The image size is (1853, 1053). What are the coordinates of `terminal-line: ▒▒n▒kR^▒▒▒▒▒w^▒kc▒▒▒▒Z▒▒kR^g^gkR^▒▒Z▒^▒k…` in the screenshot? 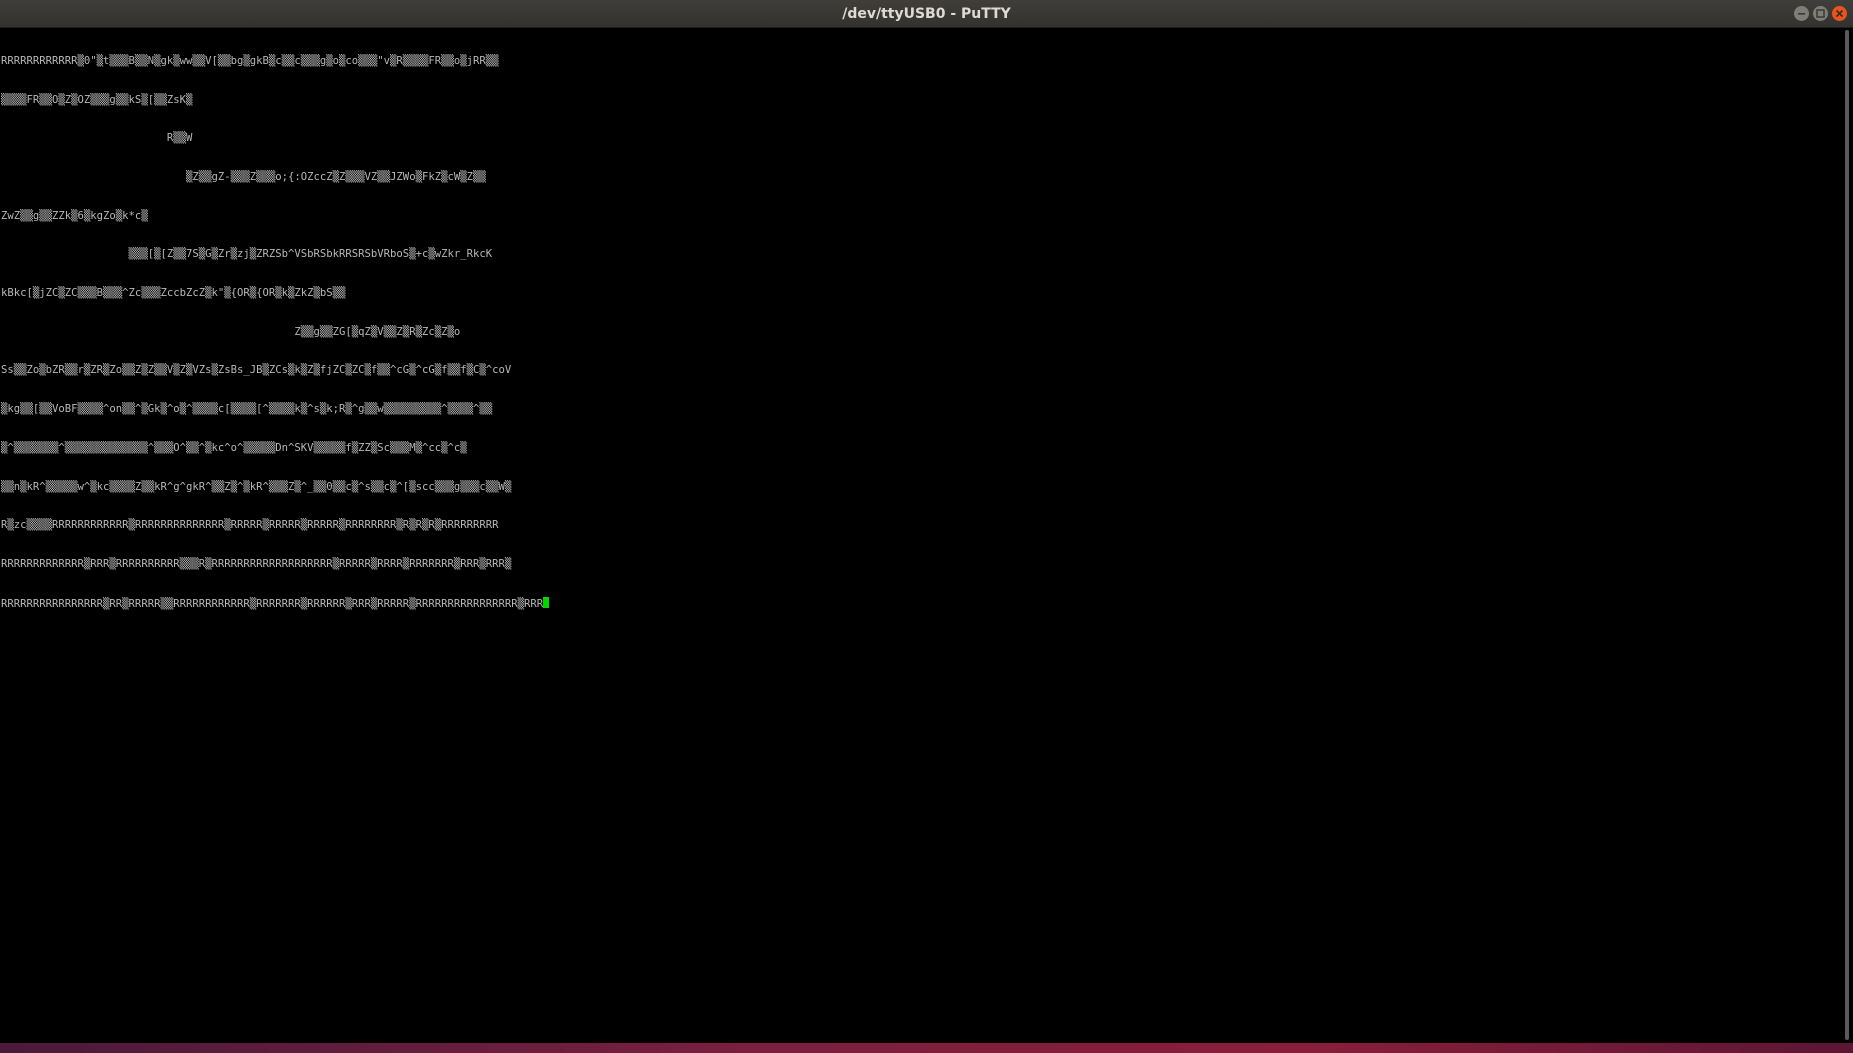 It's located at (256, 486).